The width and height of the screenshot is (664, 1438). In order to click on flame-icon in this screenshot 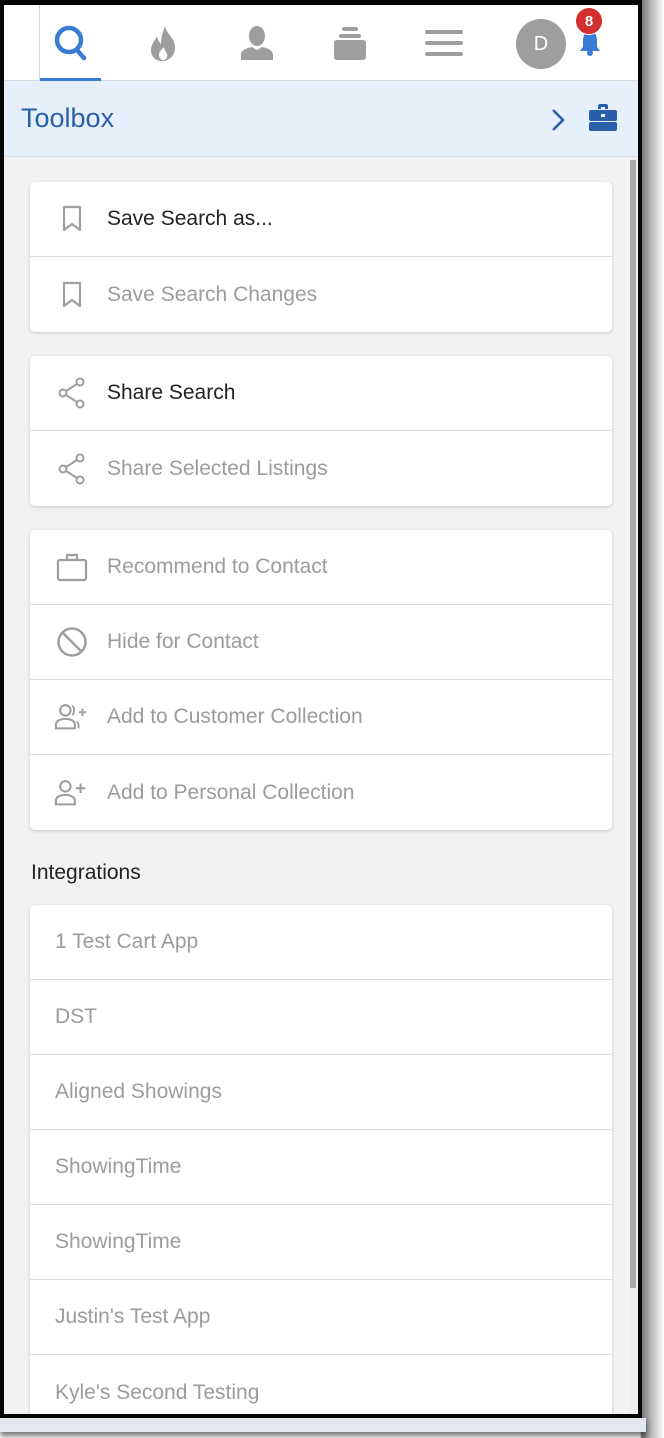, I will do `click(163, 43)`.